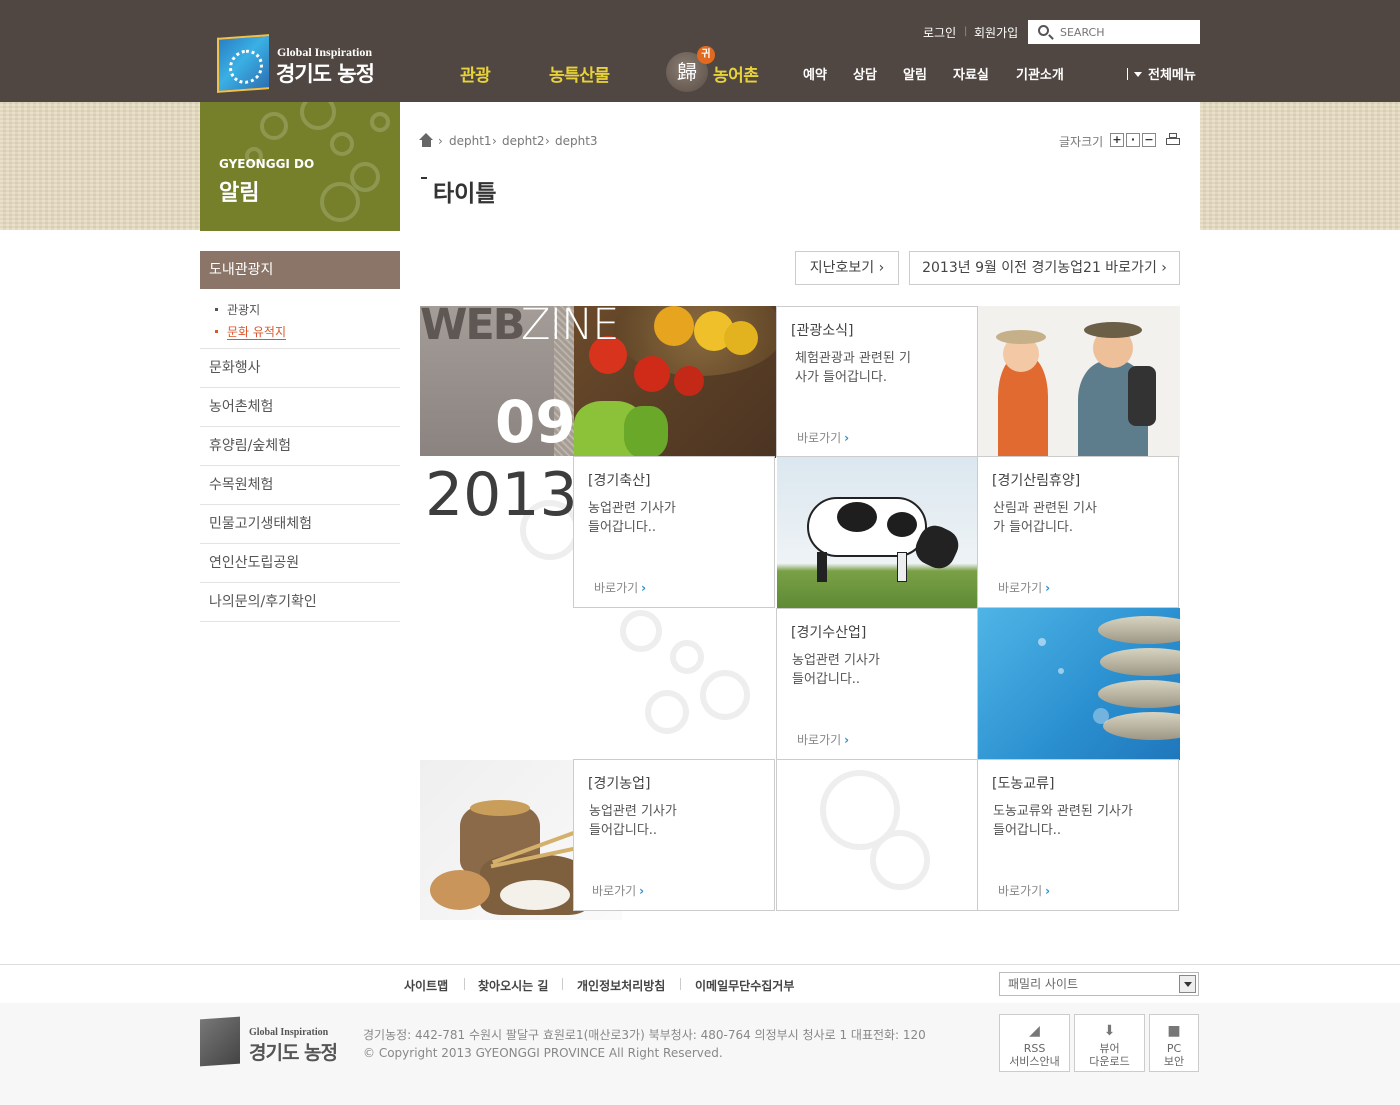 Image resolution: width=1400 pixels, height=1105 pixels. Describe the element at coordinates (1109, 1031) in the screenshot. I see `download-icon: ⬇` at that location.